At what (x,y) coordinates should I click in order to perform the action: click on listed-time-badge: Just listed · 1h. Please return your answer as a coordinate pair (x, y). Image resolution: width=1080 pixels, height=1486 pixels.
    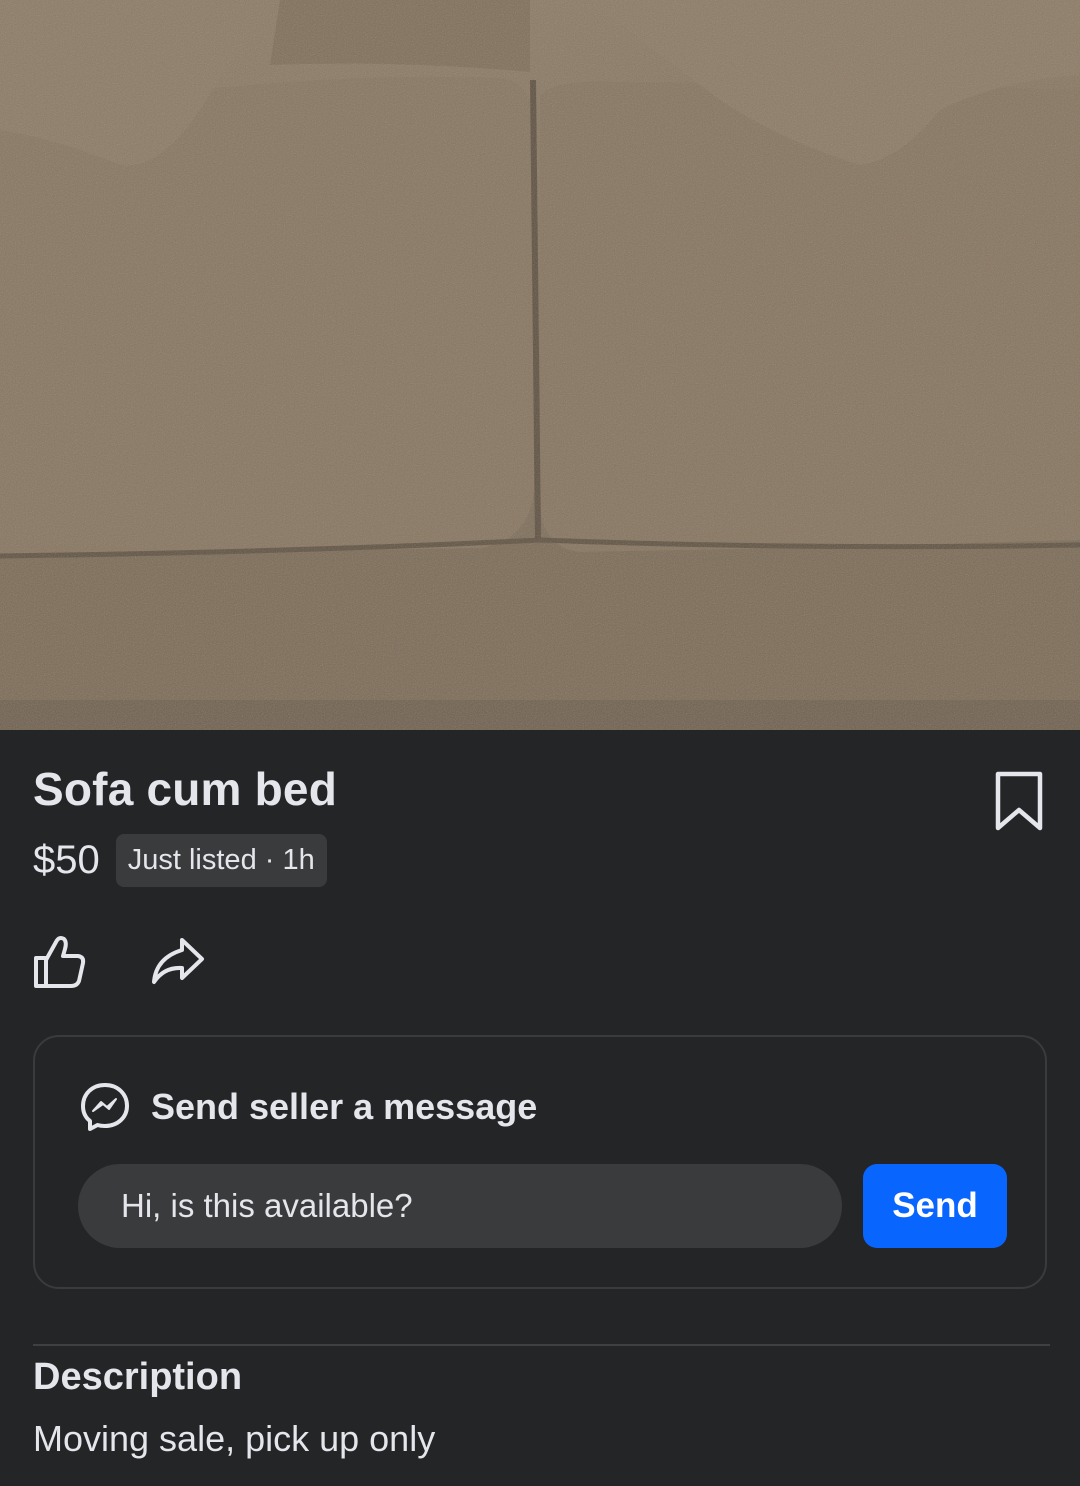
    Looking at the image, I should click on (221, 860).